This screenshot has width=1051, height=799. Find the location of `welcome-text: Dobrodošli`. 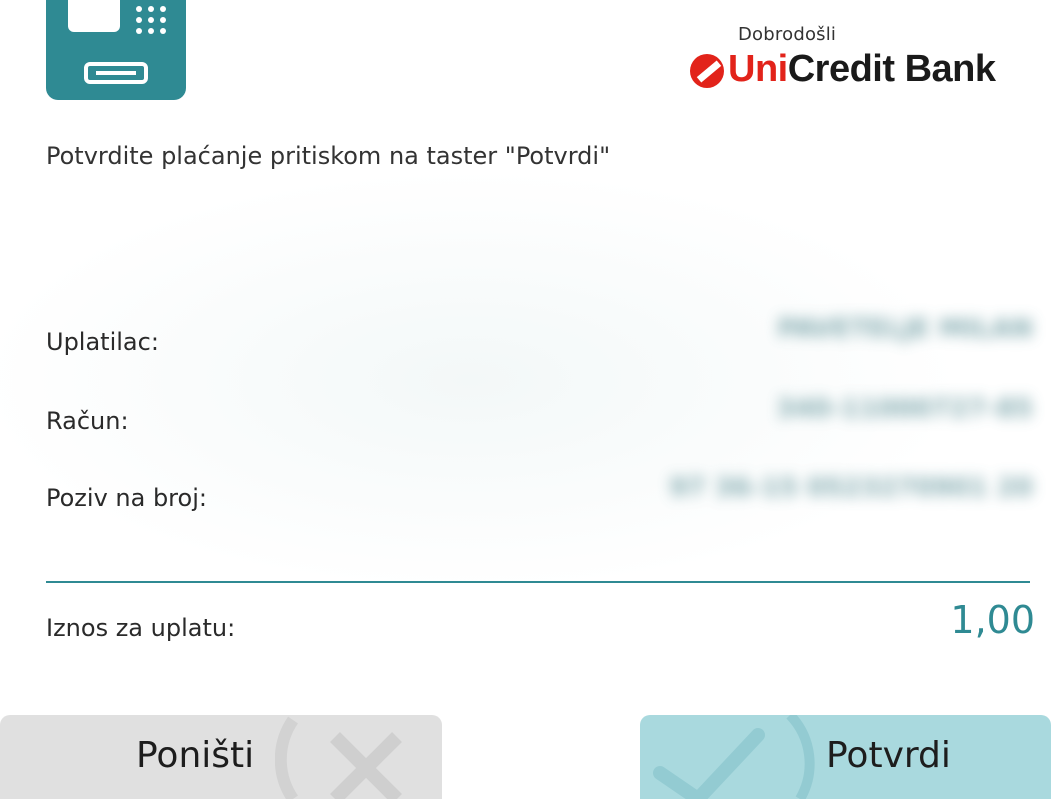

welcome-text: Dobrodošli is located at coordinates (787, 34).